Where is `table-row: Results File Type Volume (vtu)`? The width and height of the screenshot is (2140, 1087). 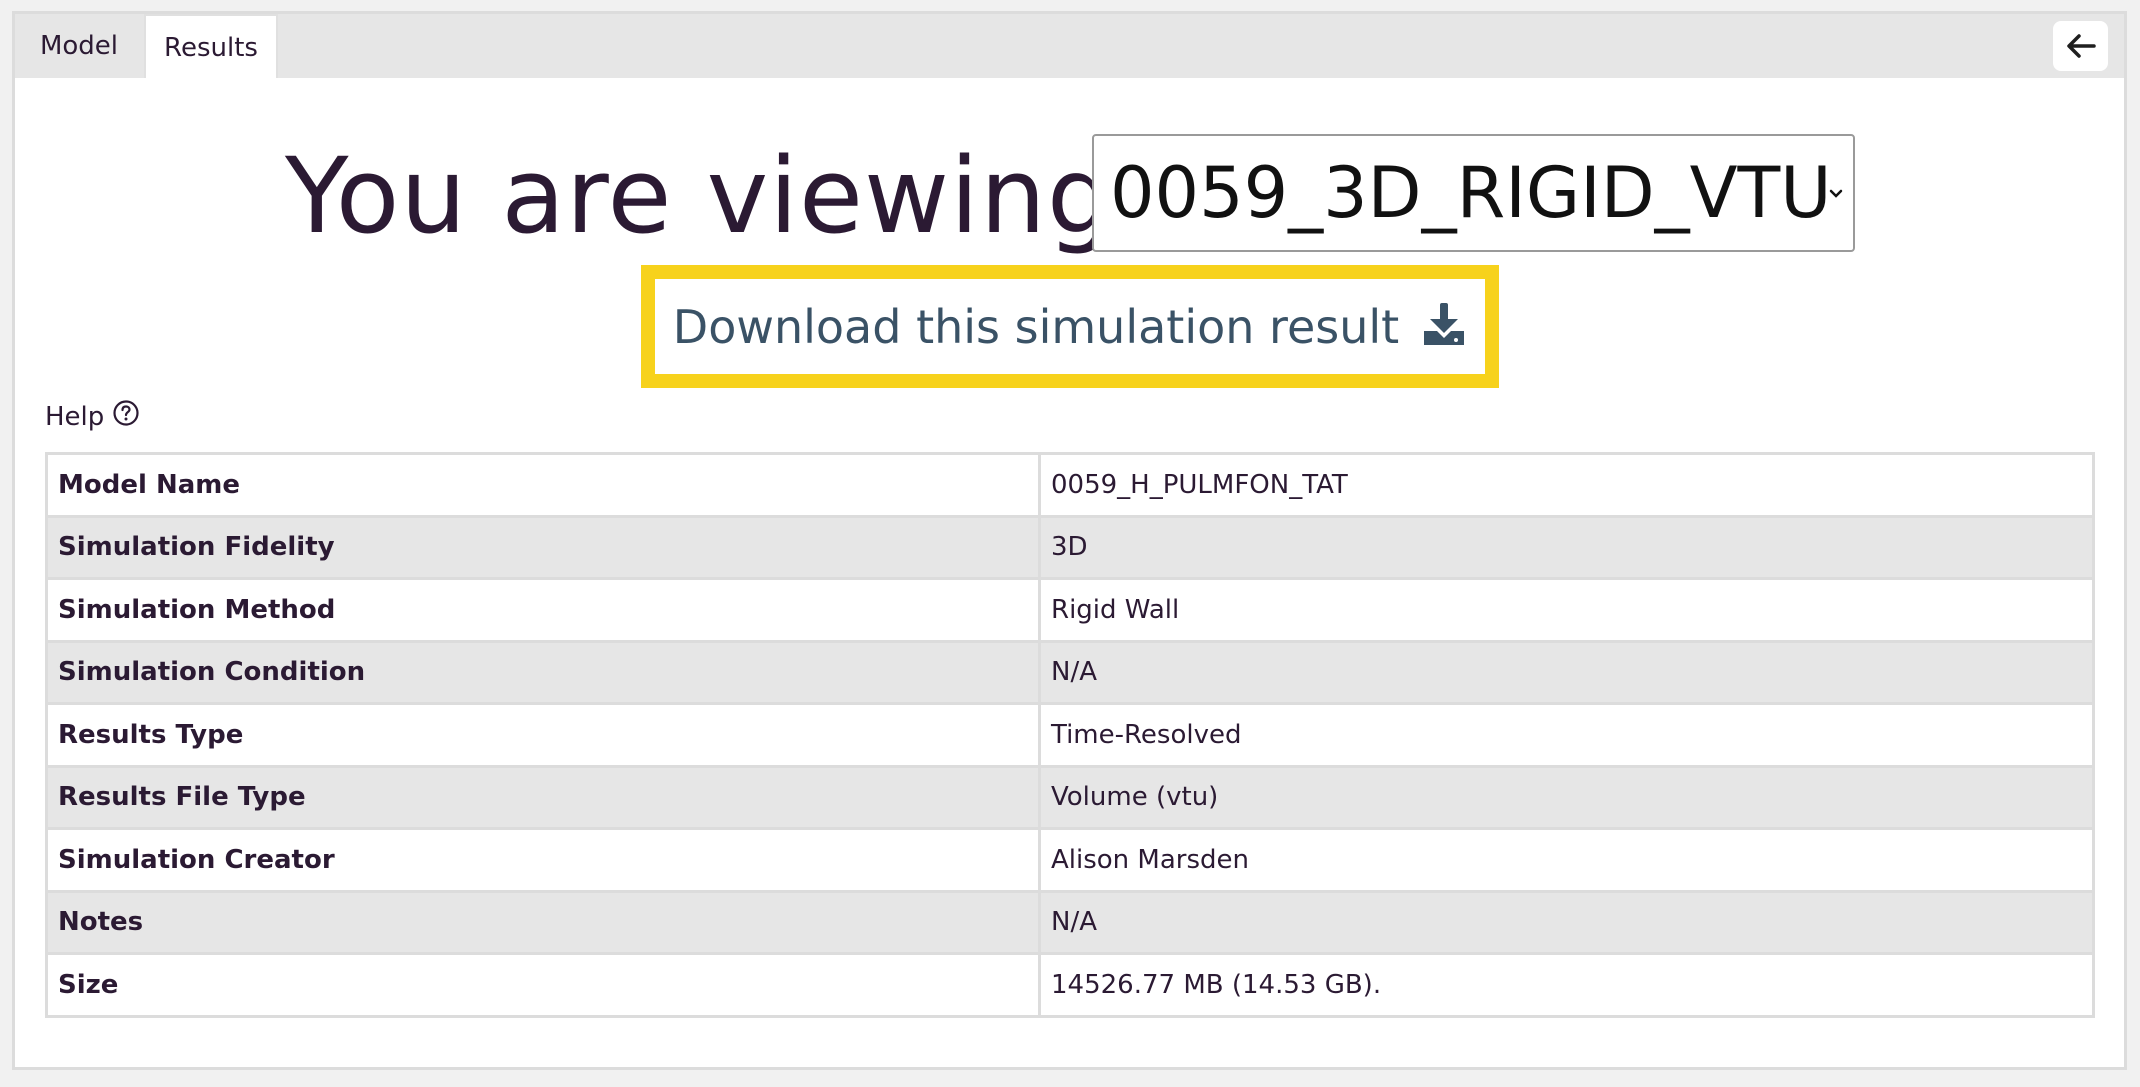 table-row: Results File Type Volume (vtu) is located at coordinates (1070, 797).